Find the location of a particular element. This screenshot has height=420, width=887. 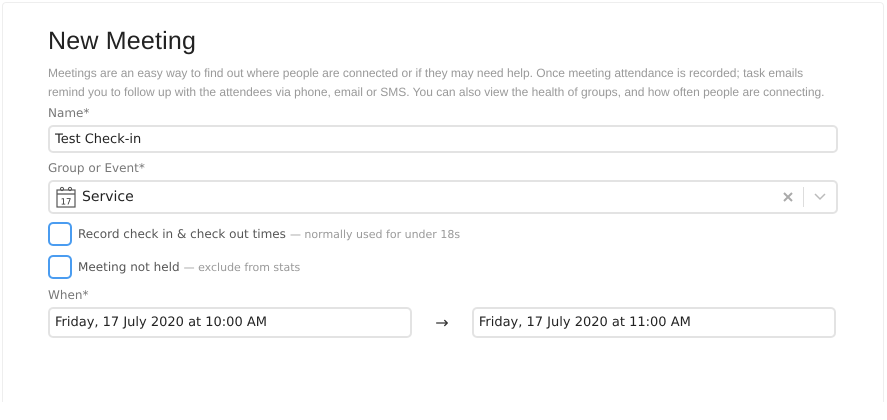

checkbox-label: Meeting not held is located at coordinates (129, 267).